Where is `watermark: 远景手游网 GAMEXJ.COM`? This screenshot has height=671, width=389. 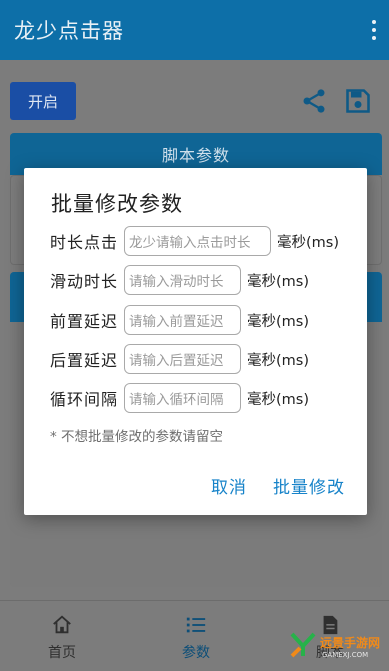
watermark: 远景手游网 GAMEXJ.COM is located at coordinates (338, 648).